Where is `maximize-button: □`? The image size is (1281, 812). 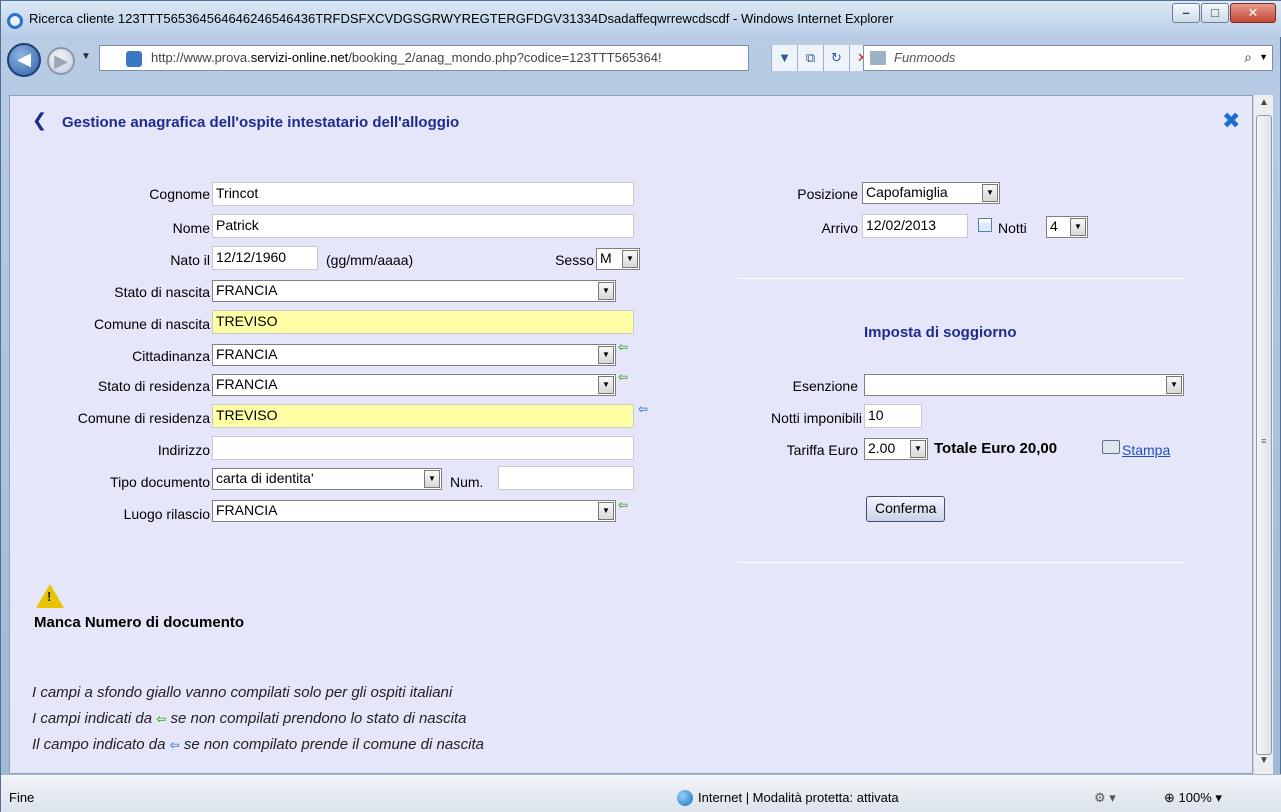
maximize-button: □ is located at coordinates (1215, 13).